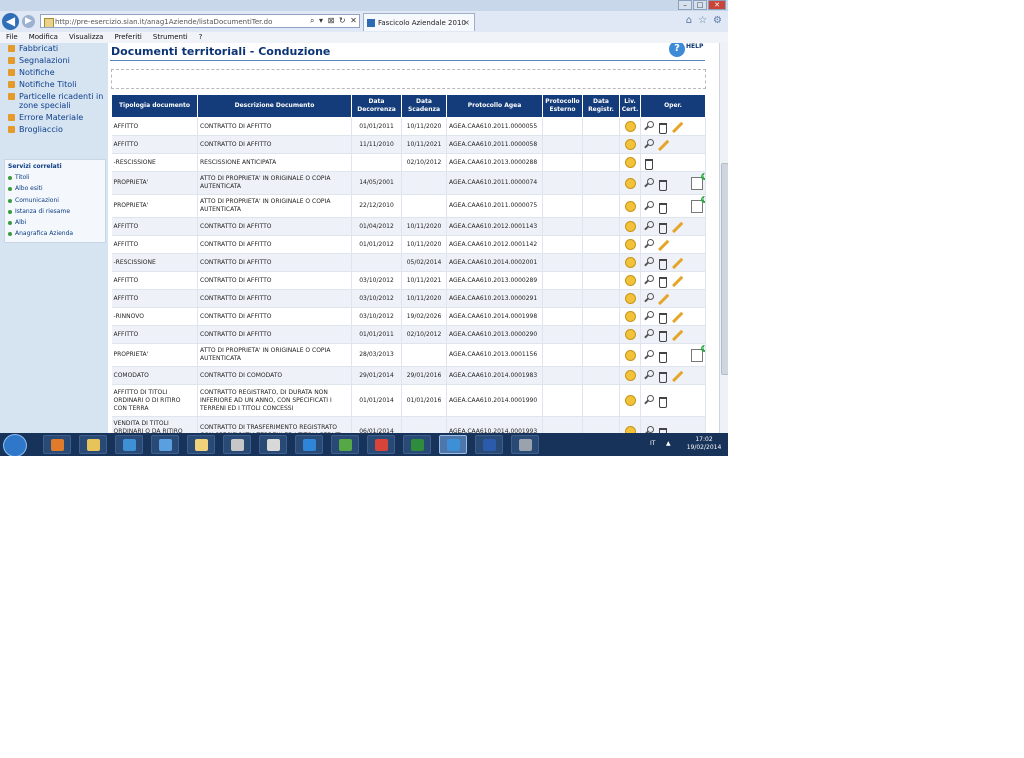 The height and width of the screenshot is (758, 1024). What do you see at coordinates (700, 5) in the screenshot?
I see `maximize-button: □` at bounding box center [700, 5].